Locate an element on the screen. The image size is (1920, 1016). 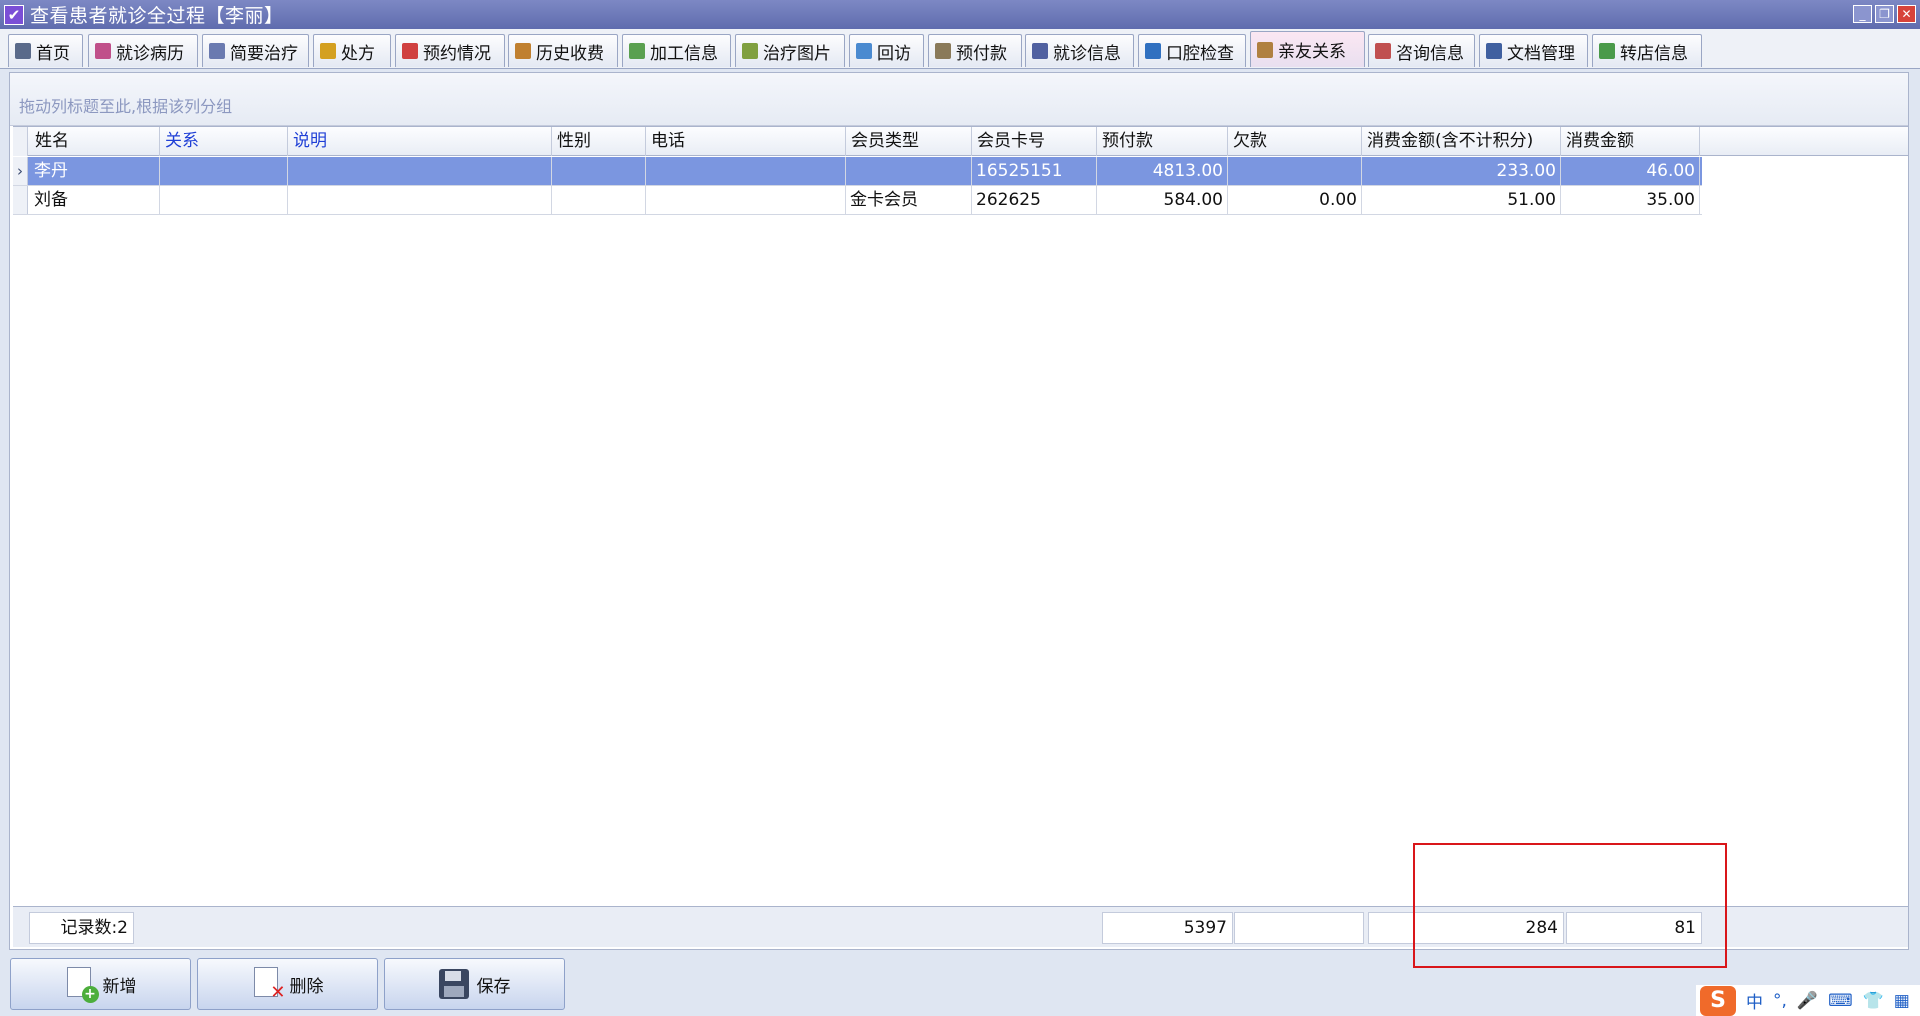
table-cell: 233.00 is located at coordinates (1461, 171).